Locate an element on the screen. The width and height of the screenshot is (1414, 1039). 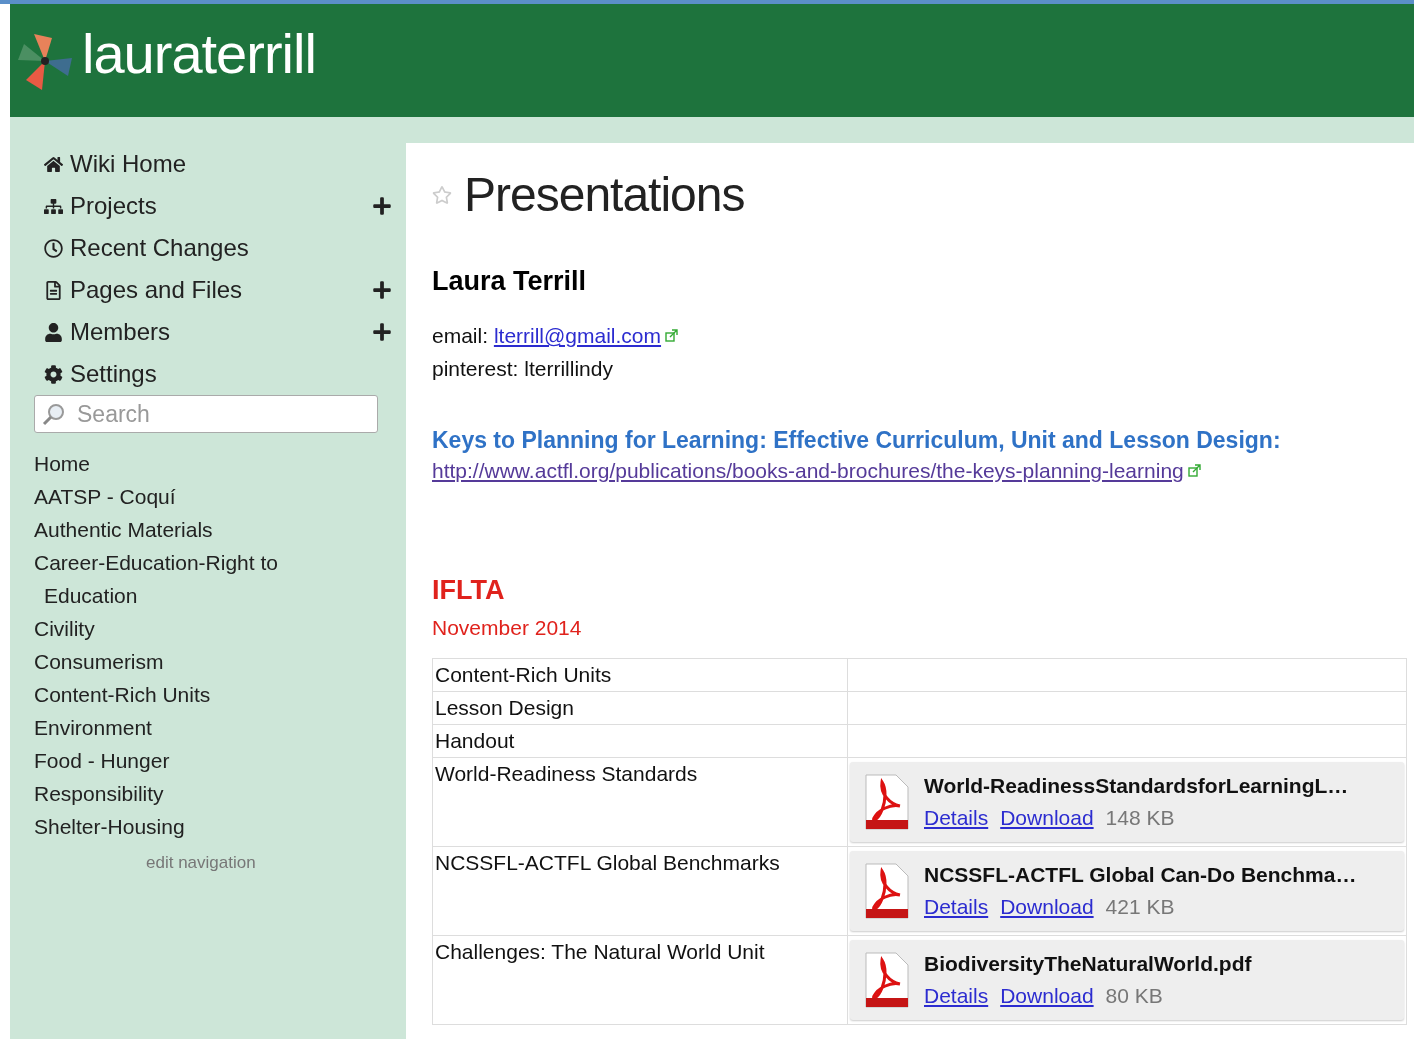
nav-item: Projects is located at coordinates (221, 206).